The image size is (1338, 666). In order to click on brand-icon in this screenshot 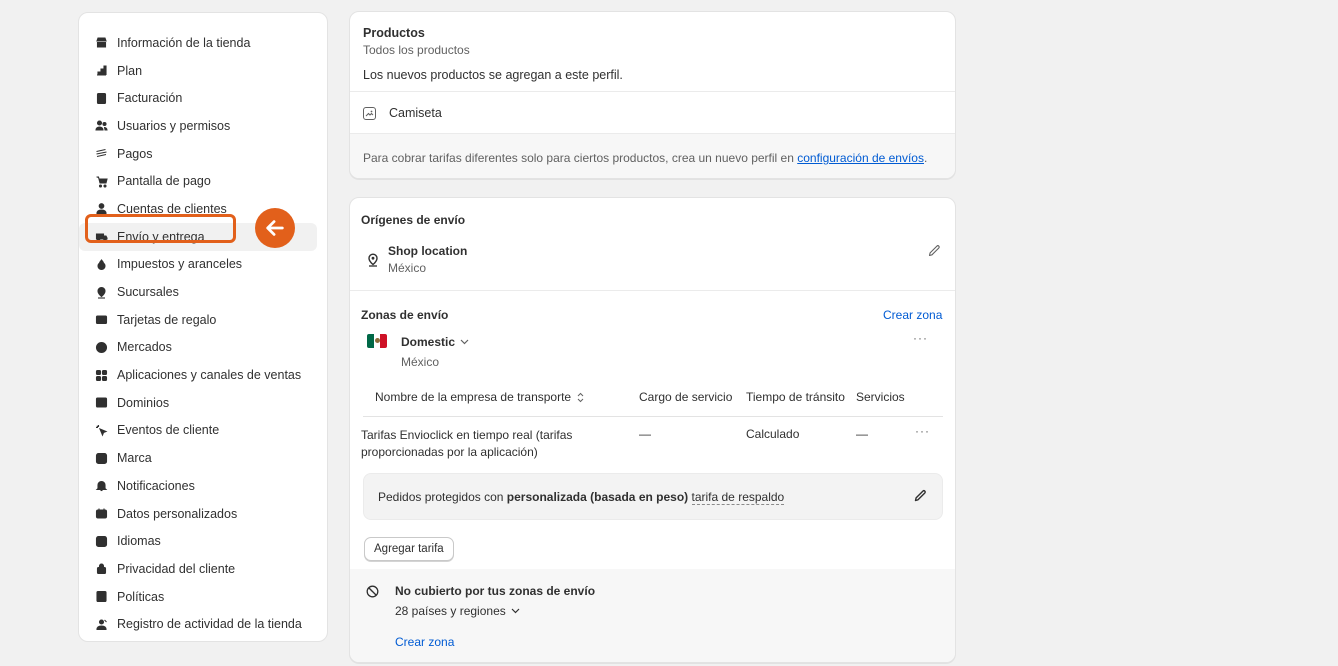, I will do `click(101, 458)`.